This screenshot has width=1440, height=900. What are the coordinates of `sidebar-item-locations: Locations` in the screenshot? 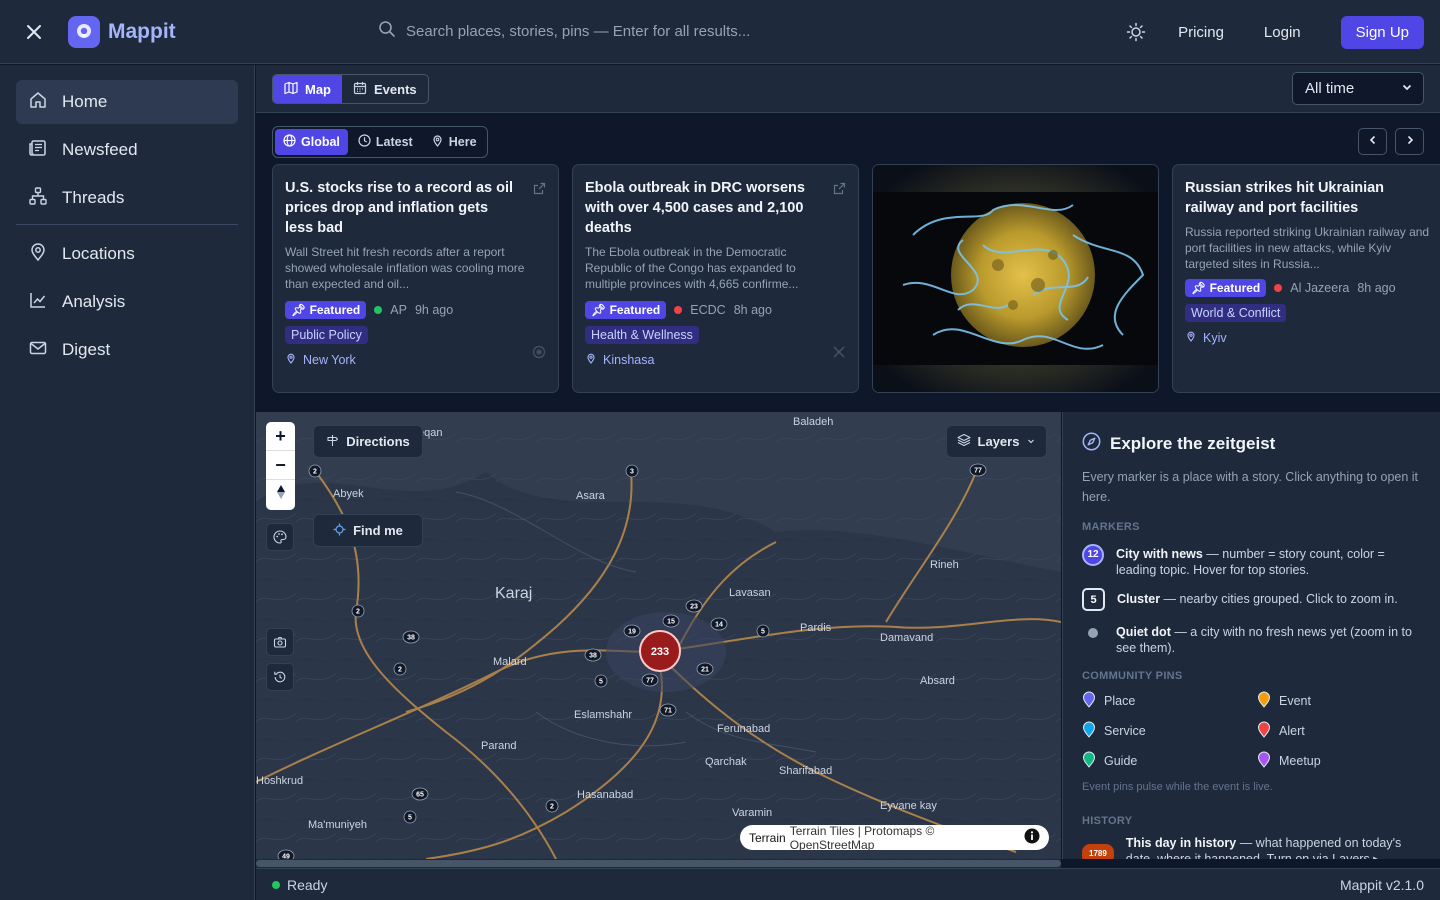 It's located at (127, 254).